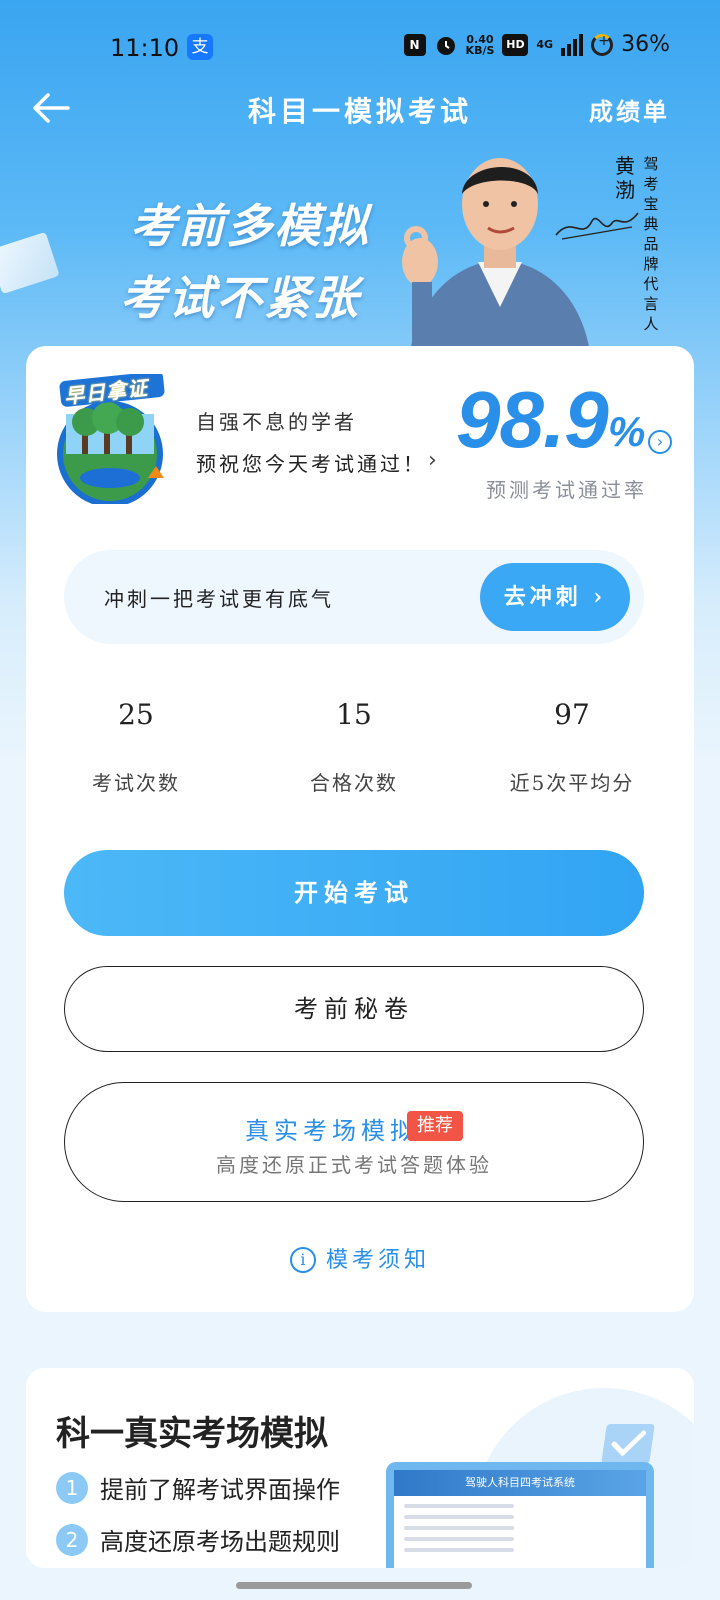 The image size is (720, 1600). Describe the element at coordinates (532, 420) in the screenshot. I see `pass-rate-value: 98.9` at that location.